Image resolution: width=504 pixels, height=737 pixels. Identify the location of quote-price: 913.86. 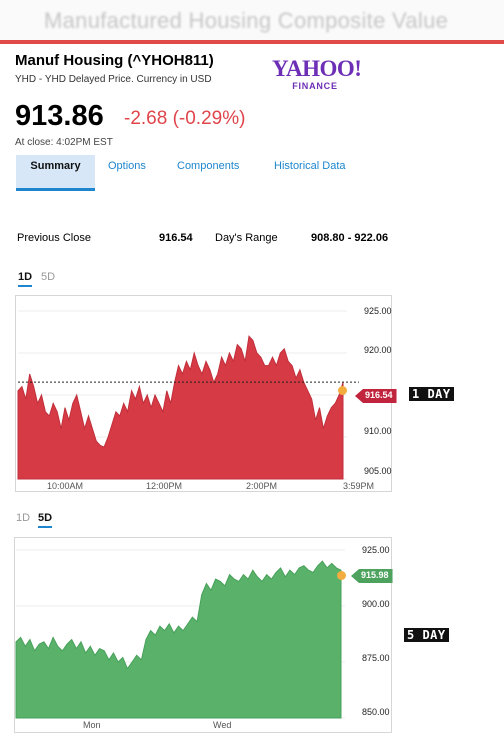
(59, 116).